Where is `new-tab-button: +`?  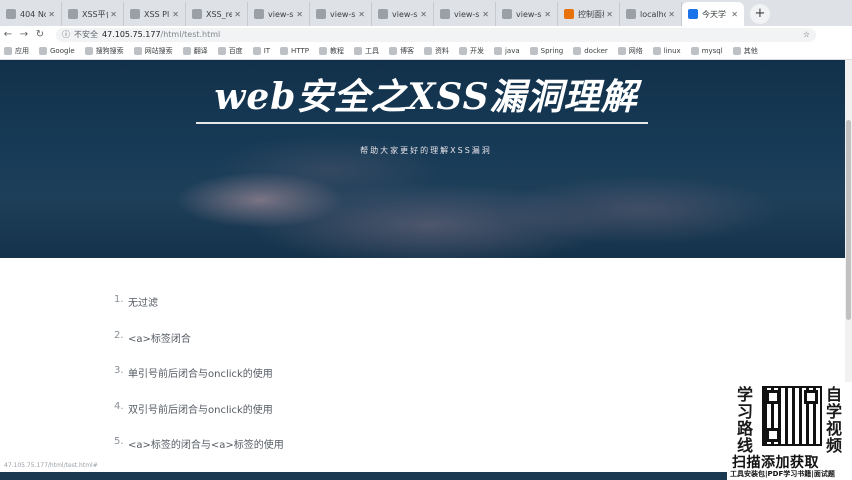 new-tab-button: + is located at coordinates (760, 14).